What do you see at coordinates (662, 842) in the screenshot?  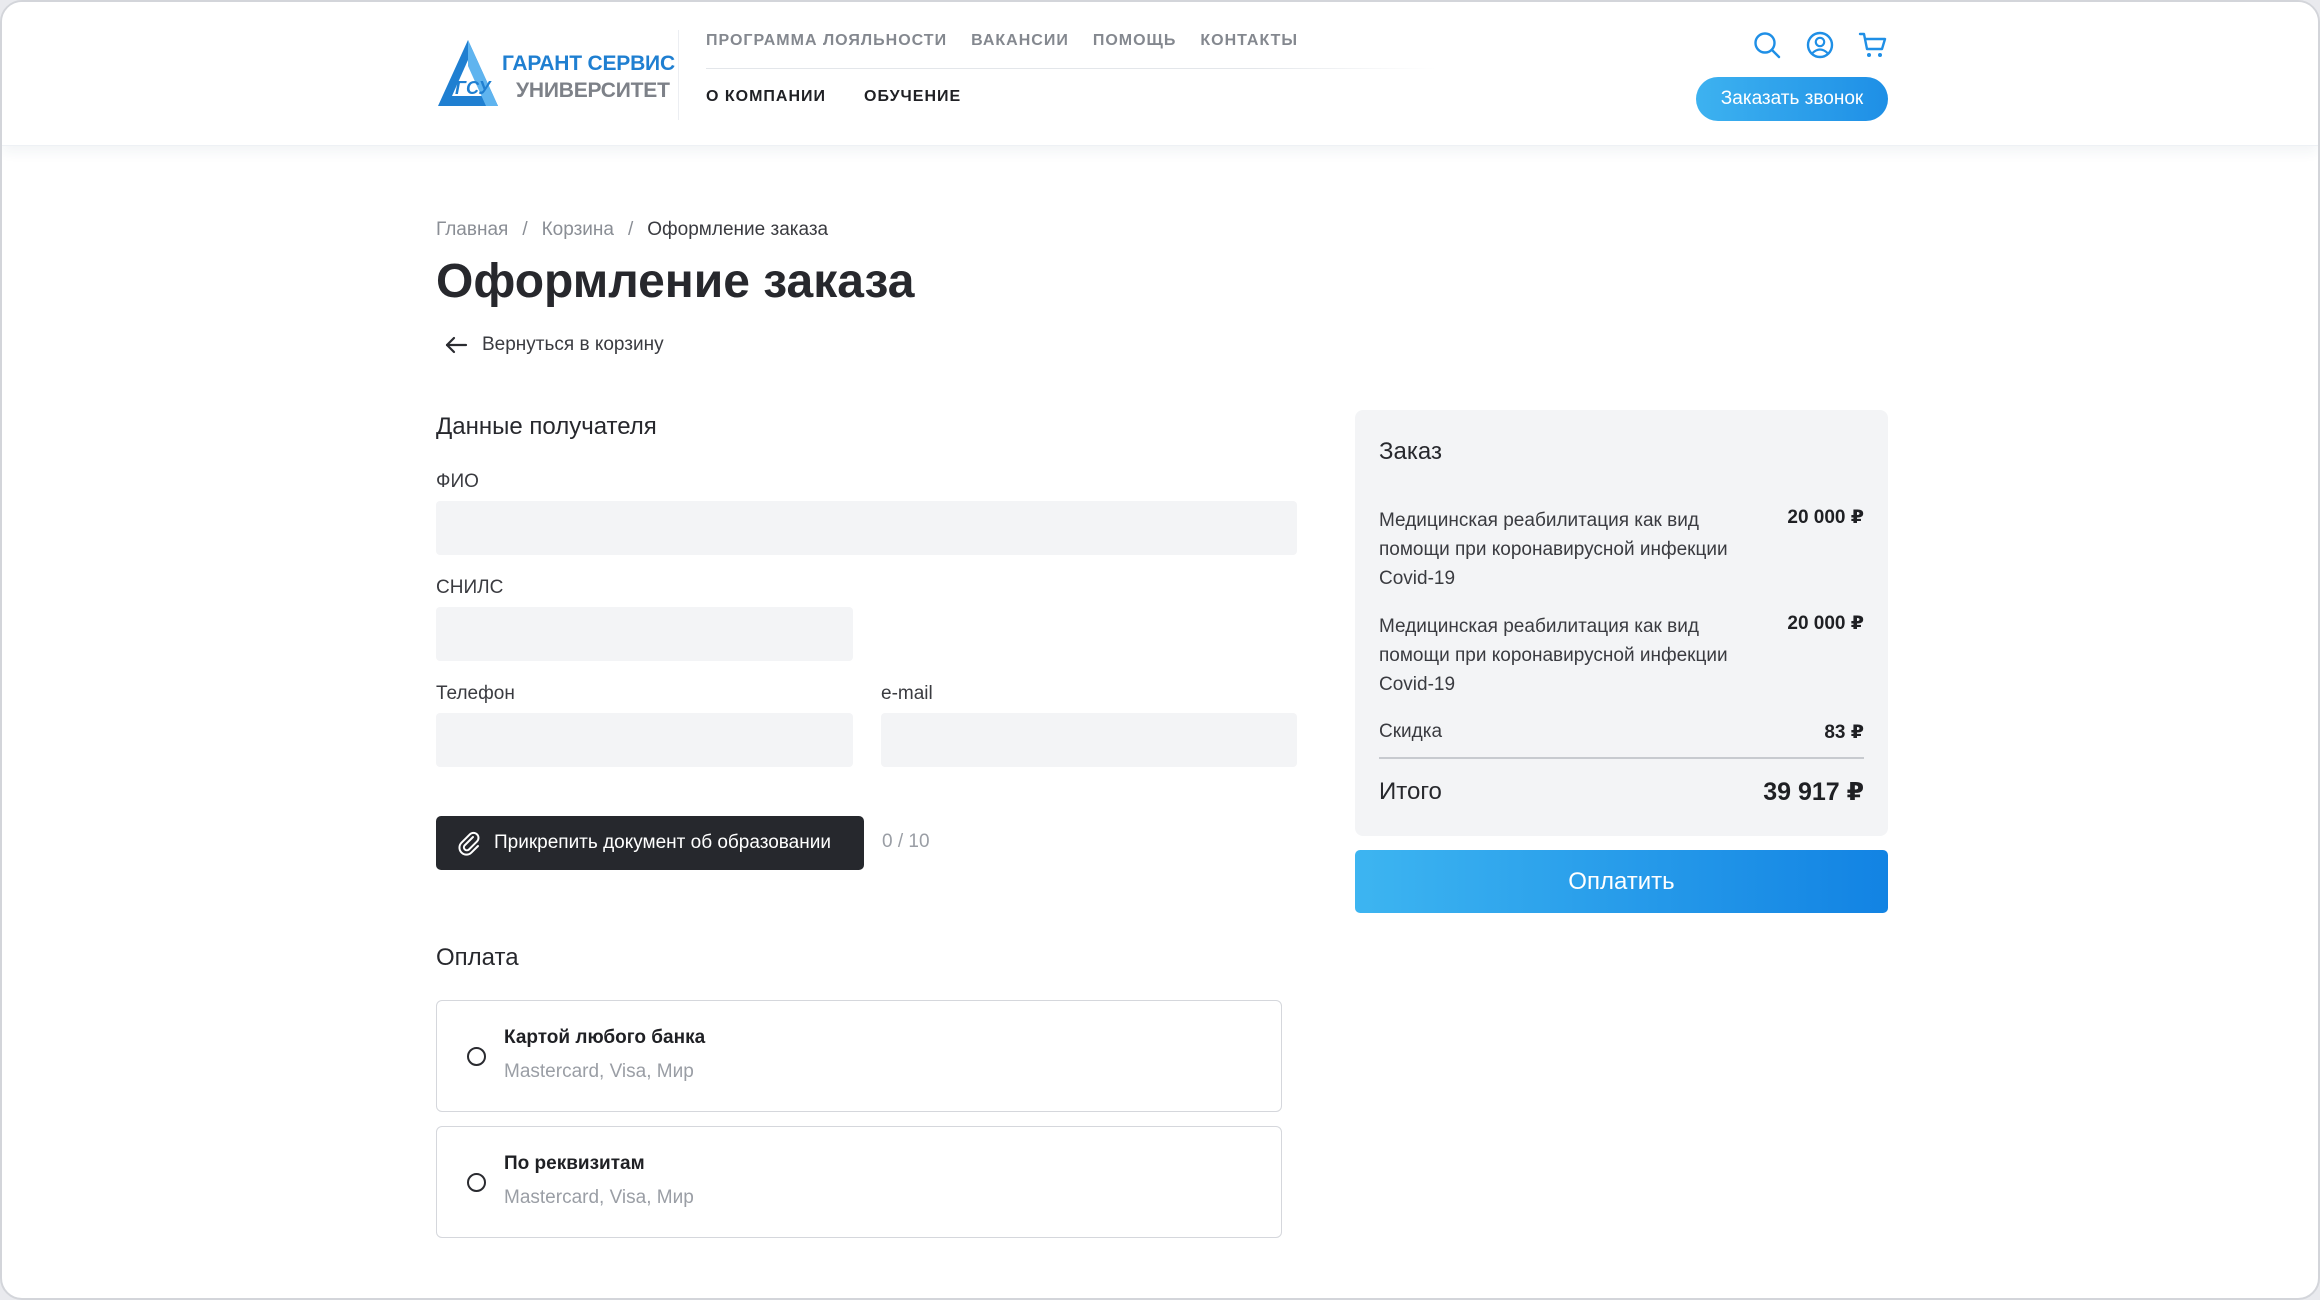 I see `attach-button-label: Прикрепить документ об образовании` at bounding box center [662, 842].